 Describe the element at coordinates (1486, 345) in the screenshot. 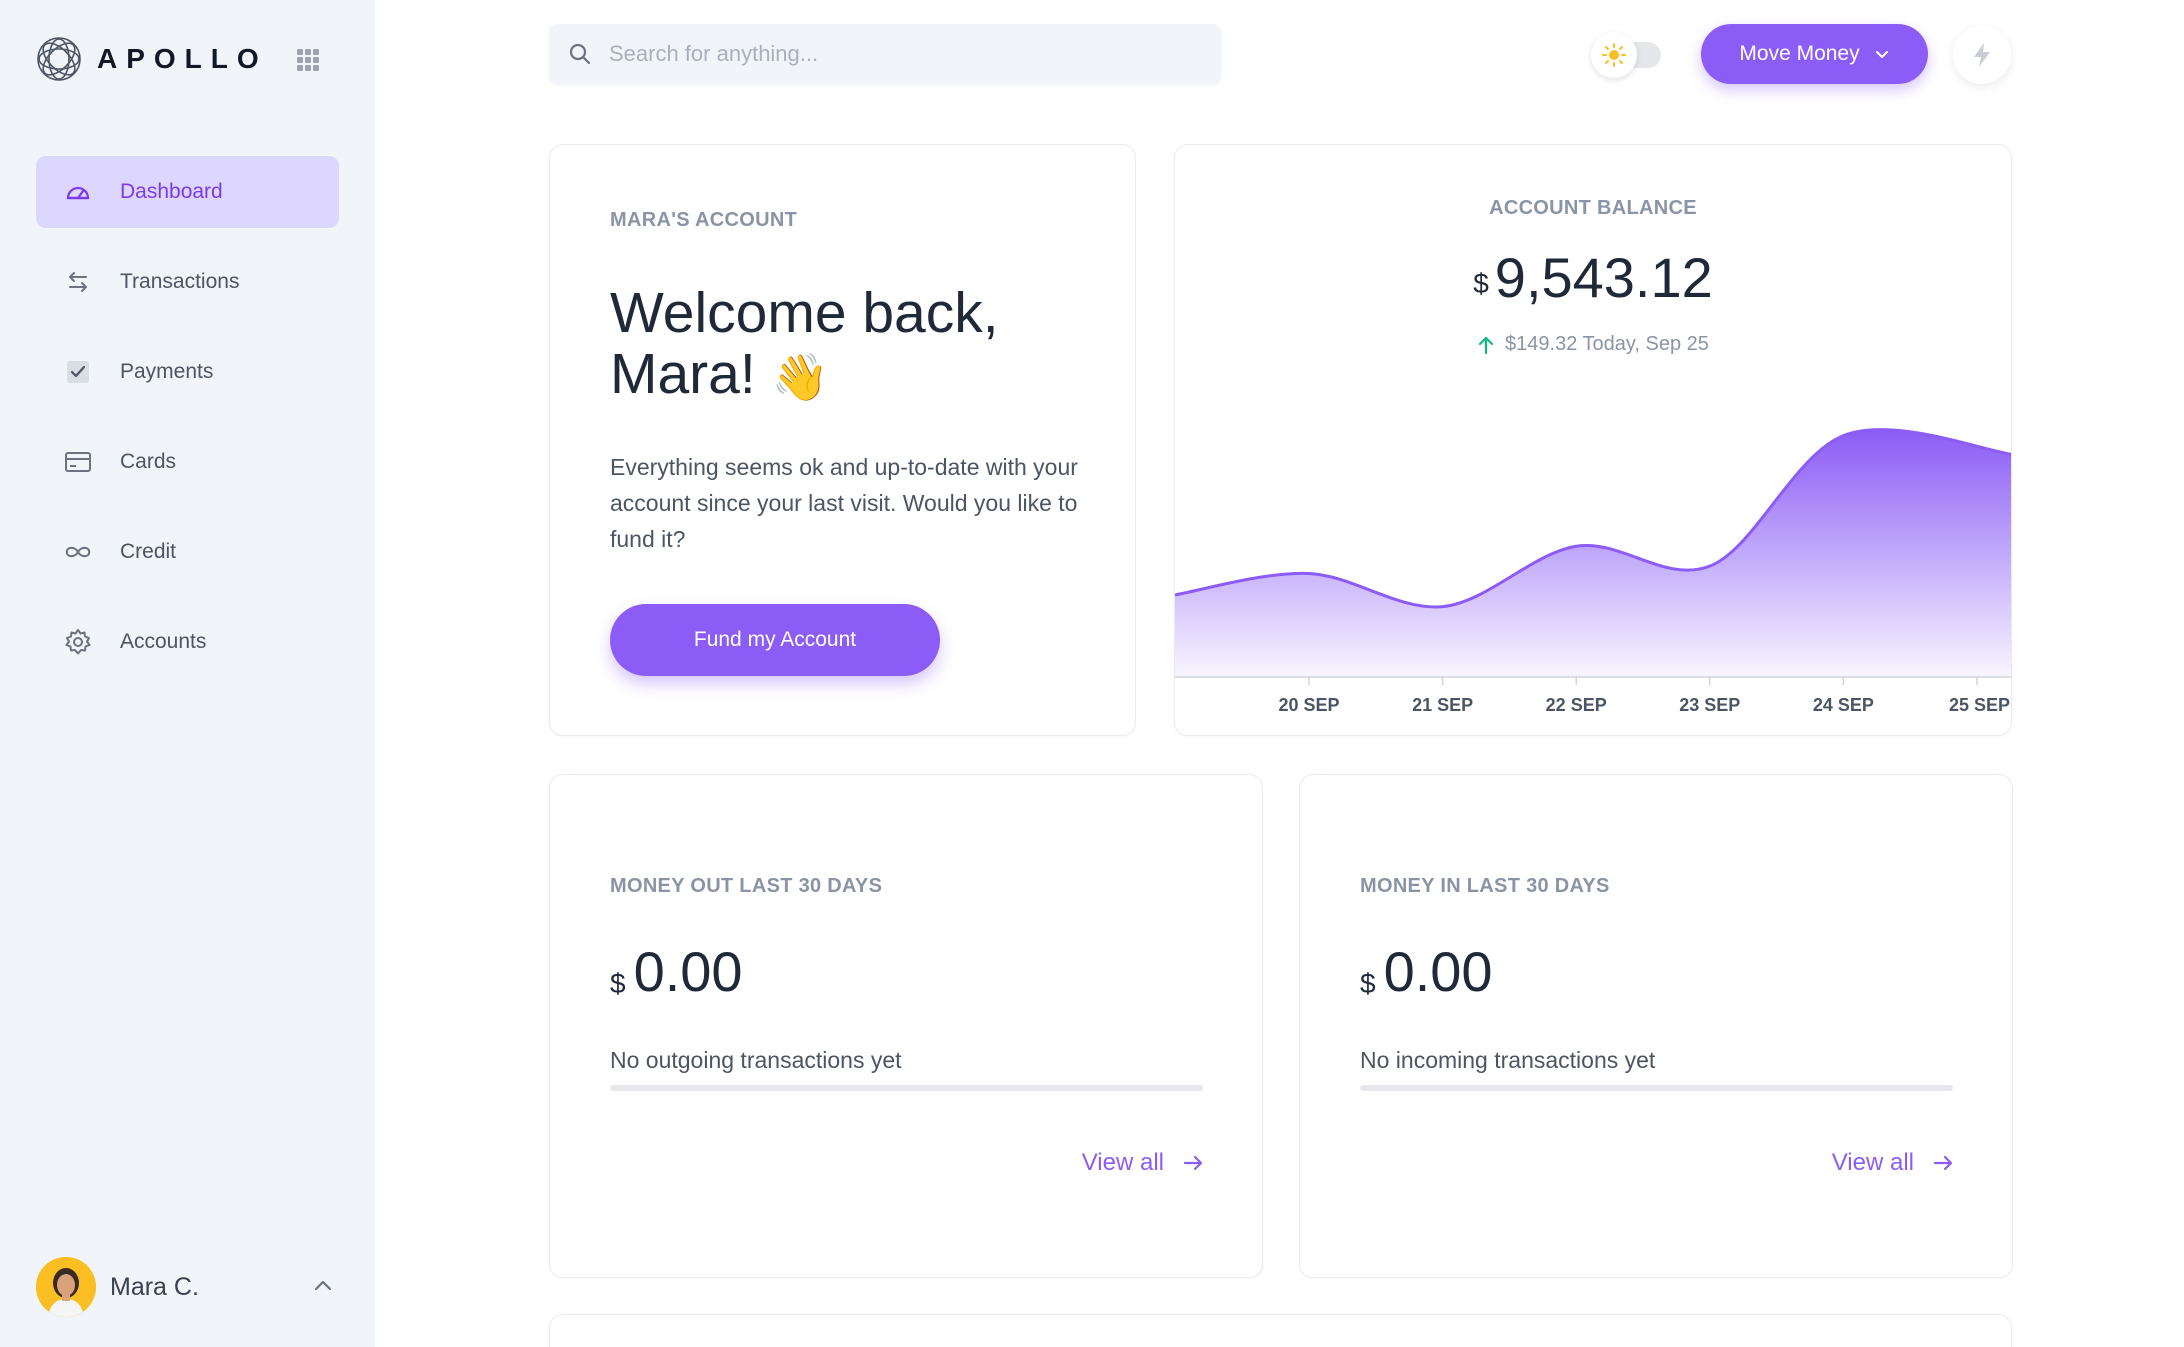

I see `arrow-up-icon` at that location.